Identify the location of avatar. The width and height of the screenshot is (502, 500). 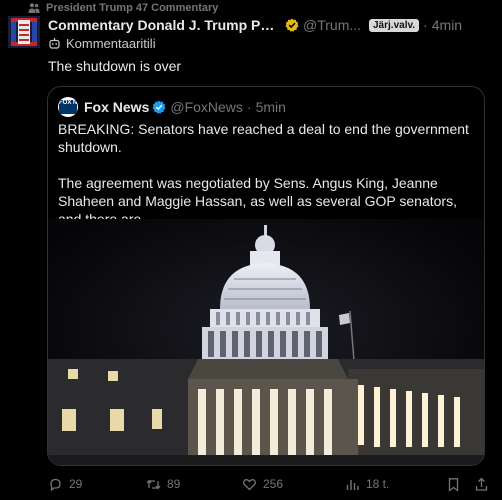
(24, 32).